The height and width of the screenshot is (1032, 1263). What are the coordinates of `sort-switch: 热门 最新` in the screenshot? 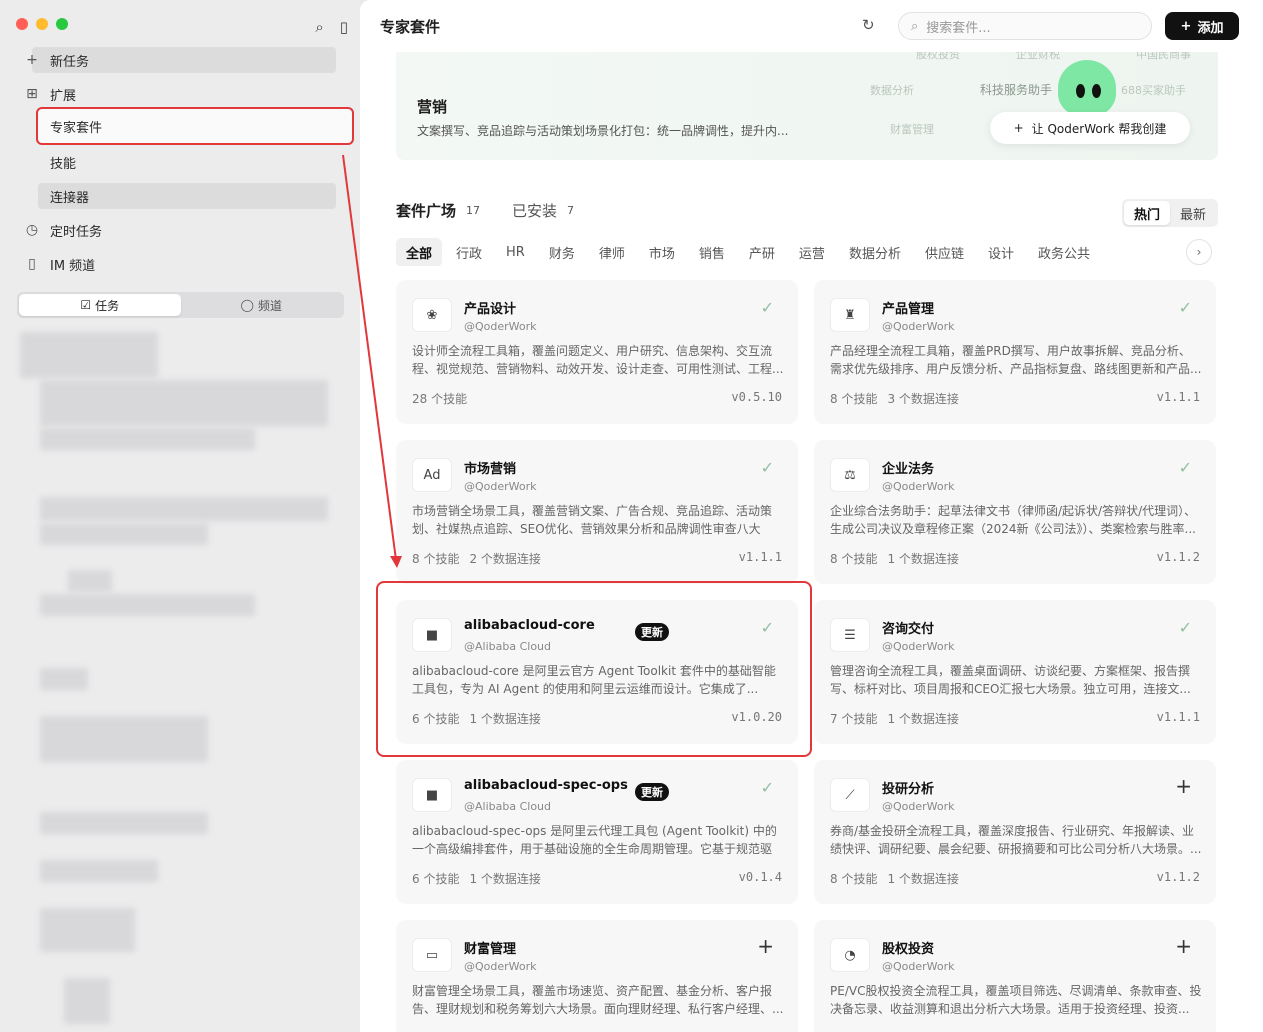 It's located at (1170, 213).